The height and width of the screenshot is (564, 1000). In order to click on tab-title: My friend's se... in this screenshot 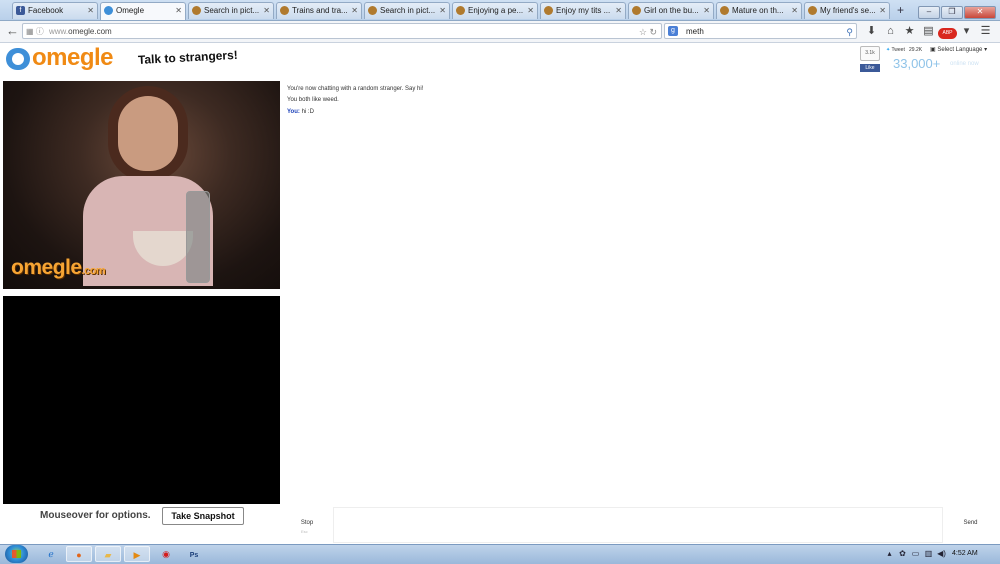, I will do `click(848, 10)`.